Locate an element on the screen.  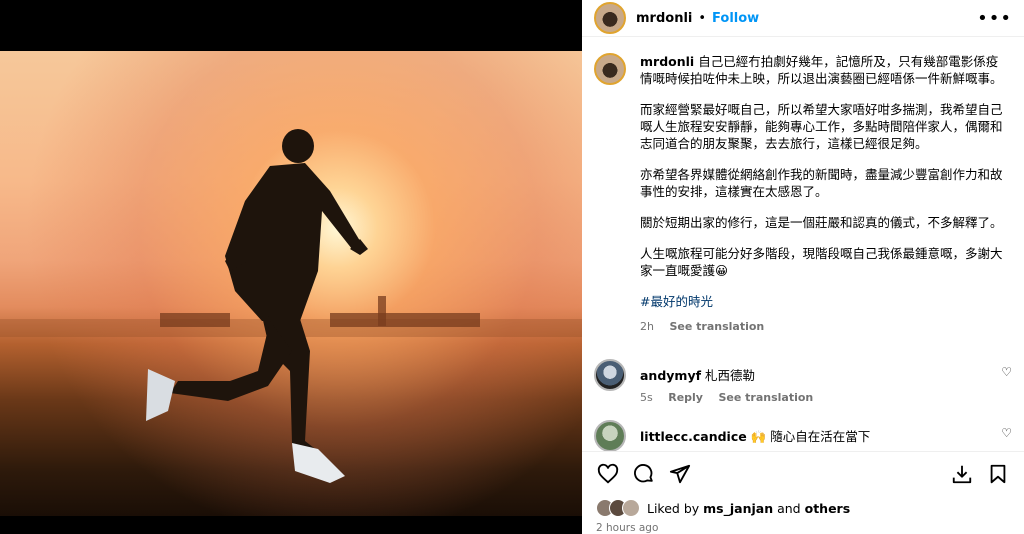
hashtag-link: #最好的時光 is located at coordinates (676, 301).